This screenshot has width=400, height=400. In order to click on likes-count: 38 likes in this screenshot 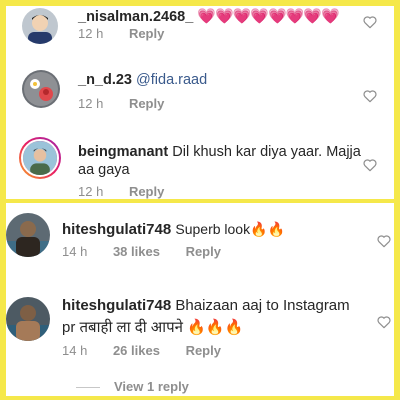, I will do `click(136, 251)`.